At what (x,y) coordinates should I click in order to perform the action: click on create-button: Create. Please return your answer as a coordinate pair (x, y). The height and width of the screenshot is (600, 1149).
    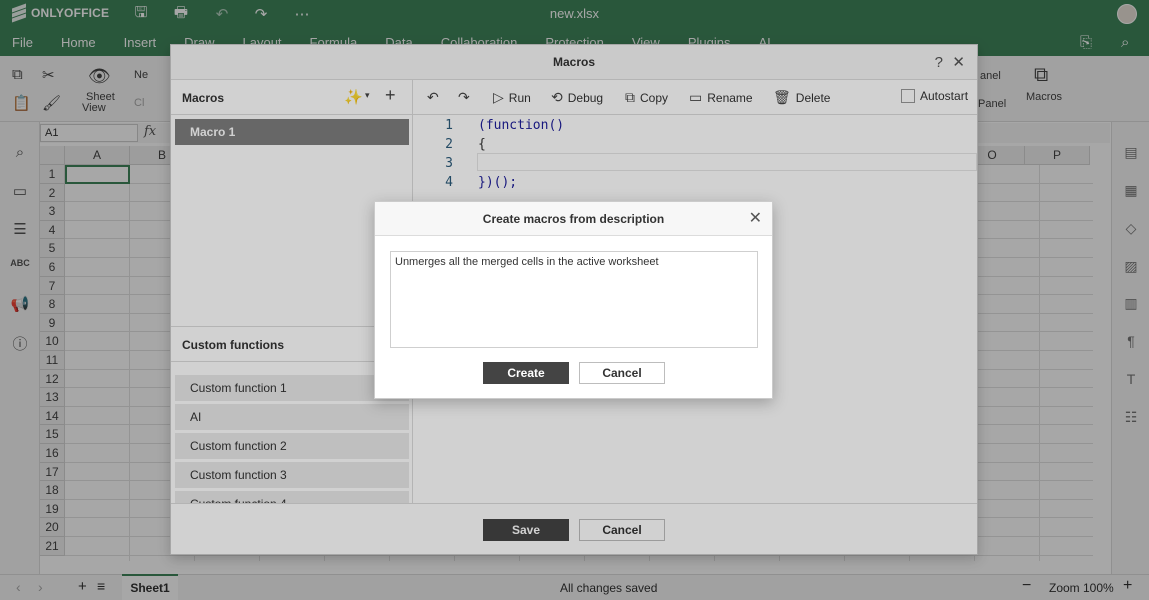
    Looking at the image, I should click on (526, 373).